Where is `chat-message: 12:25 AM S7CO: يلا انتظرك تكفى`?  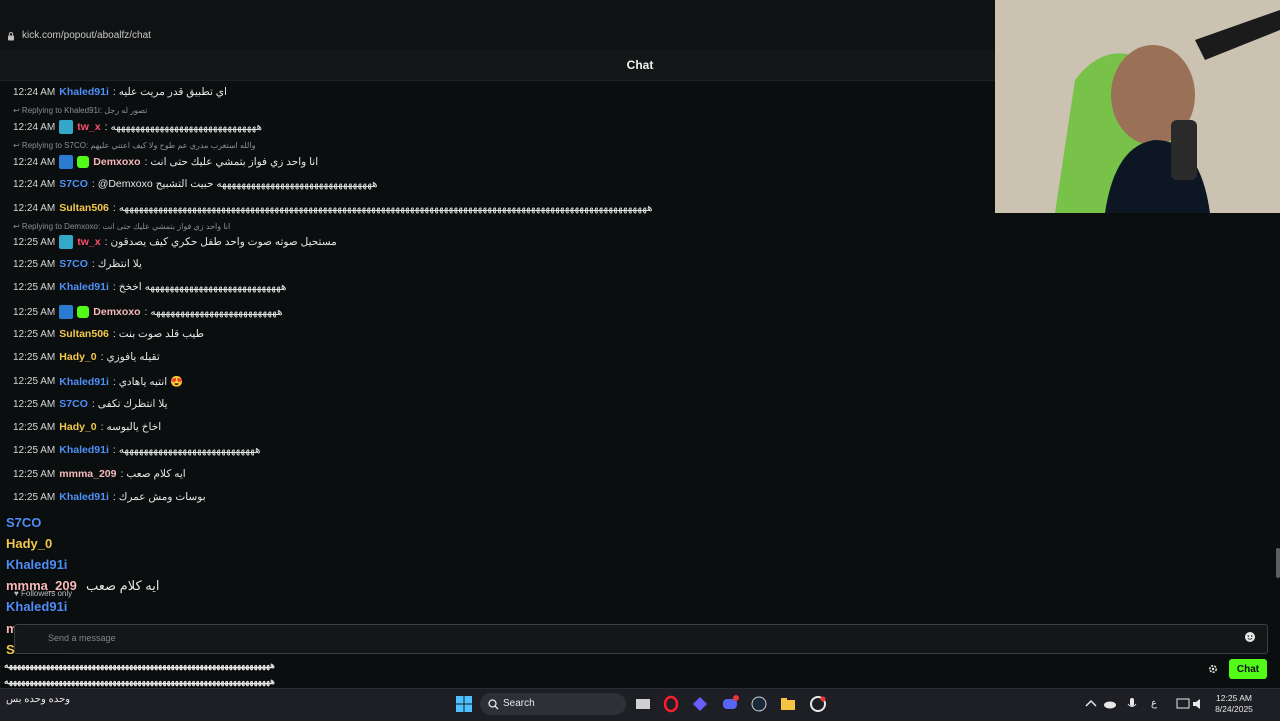 chat-message: 12:25 AM S7CO: يلا انتظرك تكفى is located at coordinates (90, 404).